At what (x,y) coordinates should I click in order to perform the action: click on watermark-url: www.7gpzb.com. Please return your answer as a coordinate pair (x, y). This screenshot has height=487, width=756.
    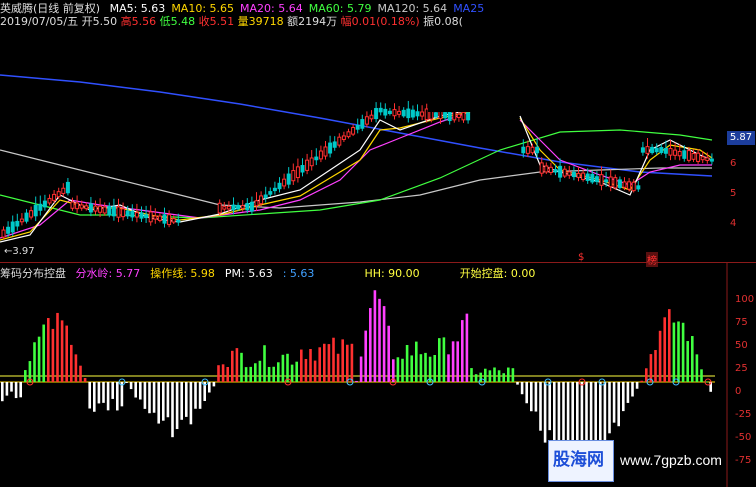
    Looking at the image, I should click on (671, 460).